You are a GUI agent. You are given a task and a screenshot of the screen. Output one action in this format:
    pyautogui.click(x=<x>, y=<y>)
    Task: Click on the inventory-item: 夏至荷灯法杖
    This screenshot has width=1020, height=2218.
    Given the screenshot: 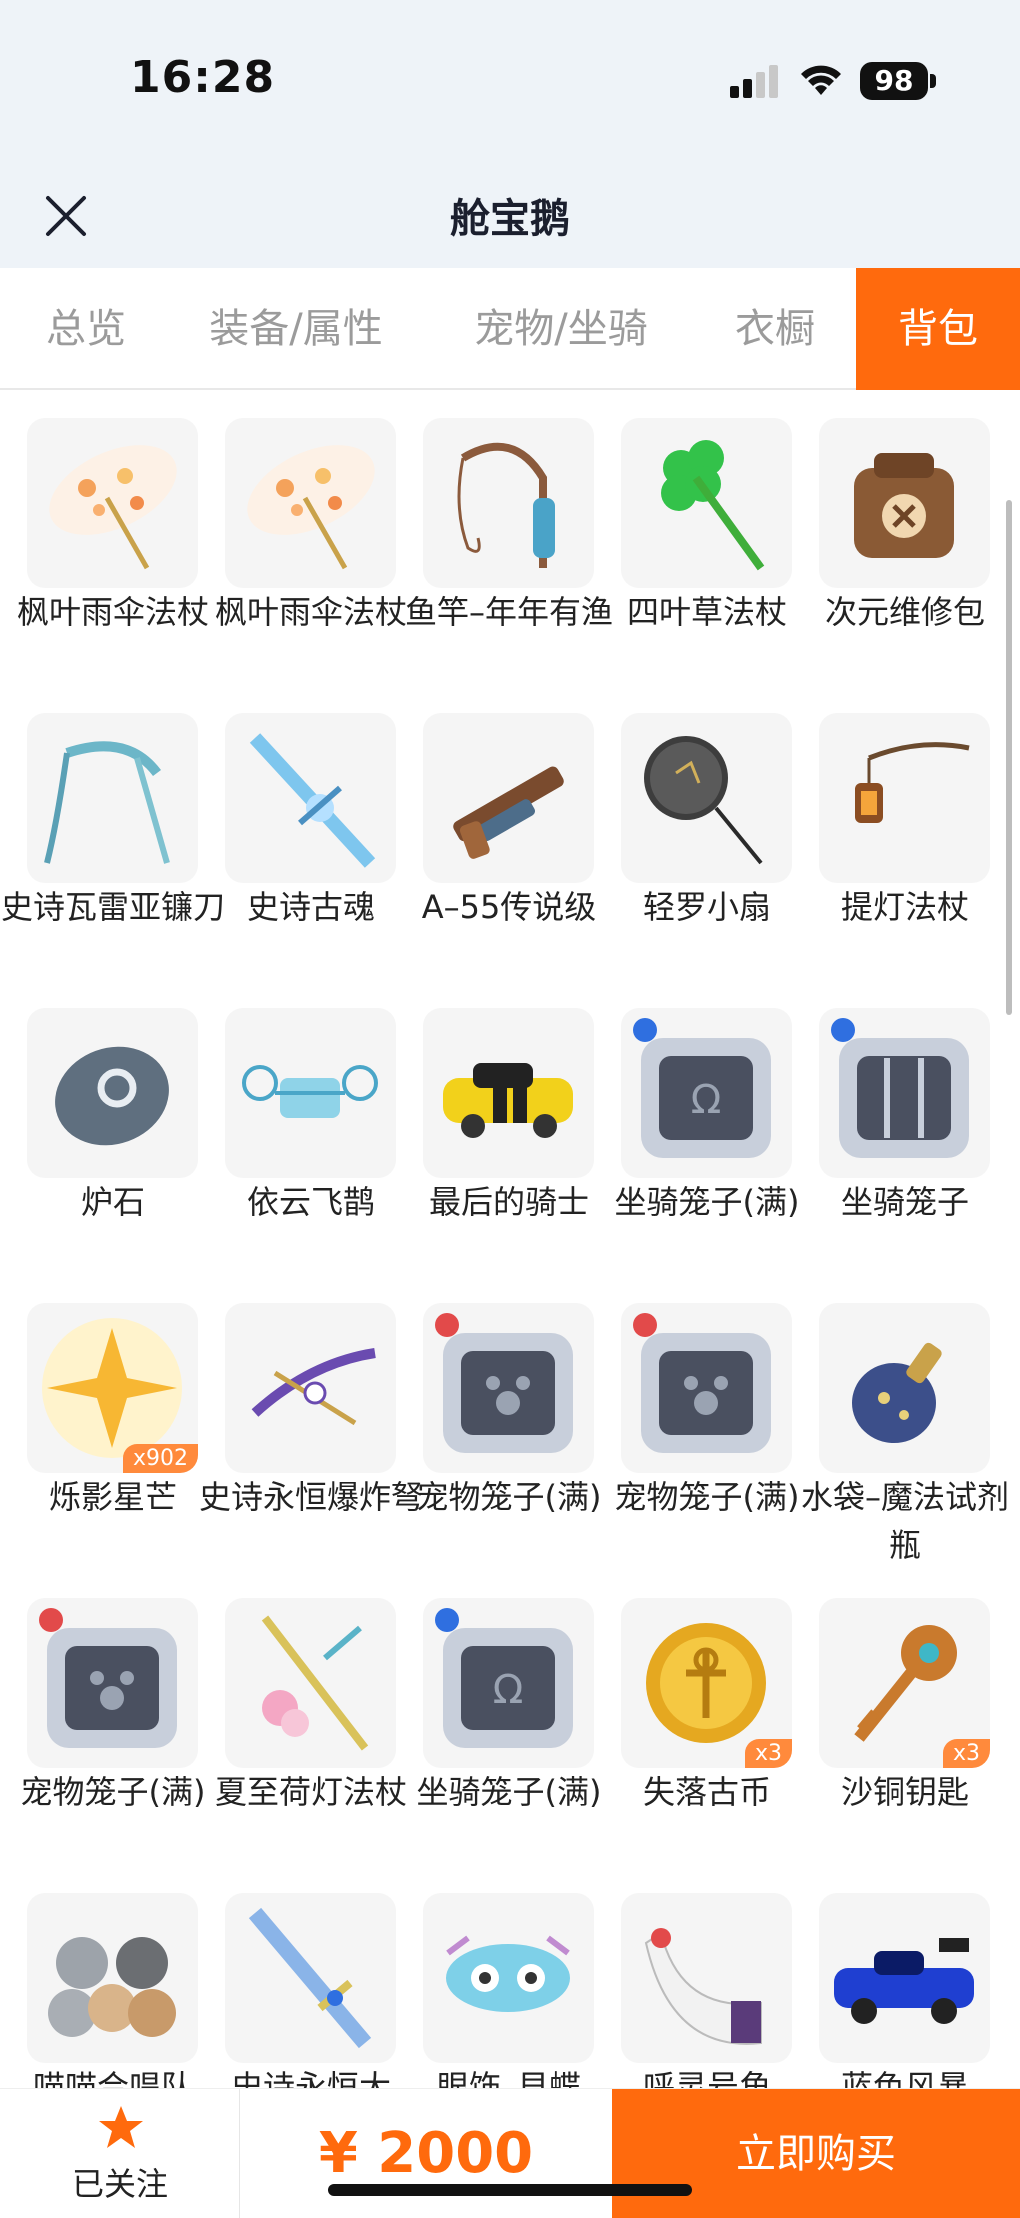 What is the action you would take?
    pyautogui.click(x=302, y=1719)
    